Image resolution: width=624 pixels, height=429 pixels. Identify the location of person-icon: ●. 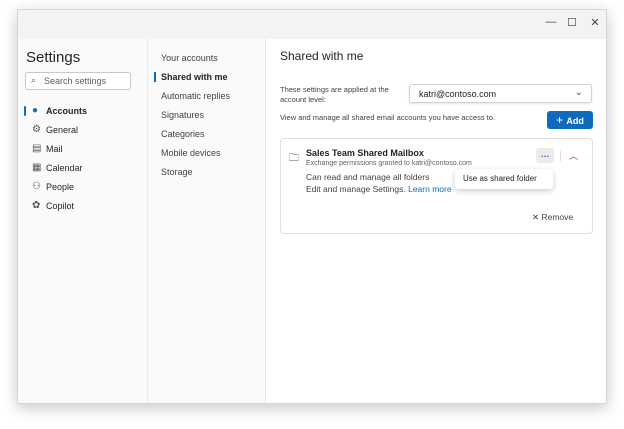
(35, 110).